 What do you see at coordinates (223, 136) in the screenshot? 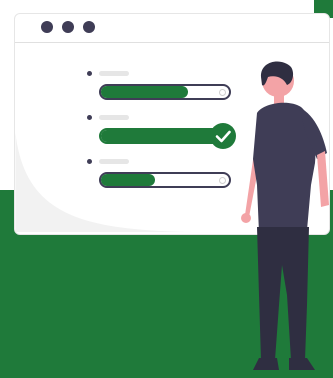
I see `checkmark-icon` at bounding box center [223, 136].